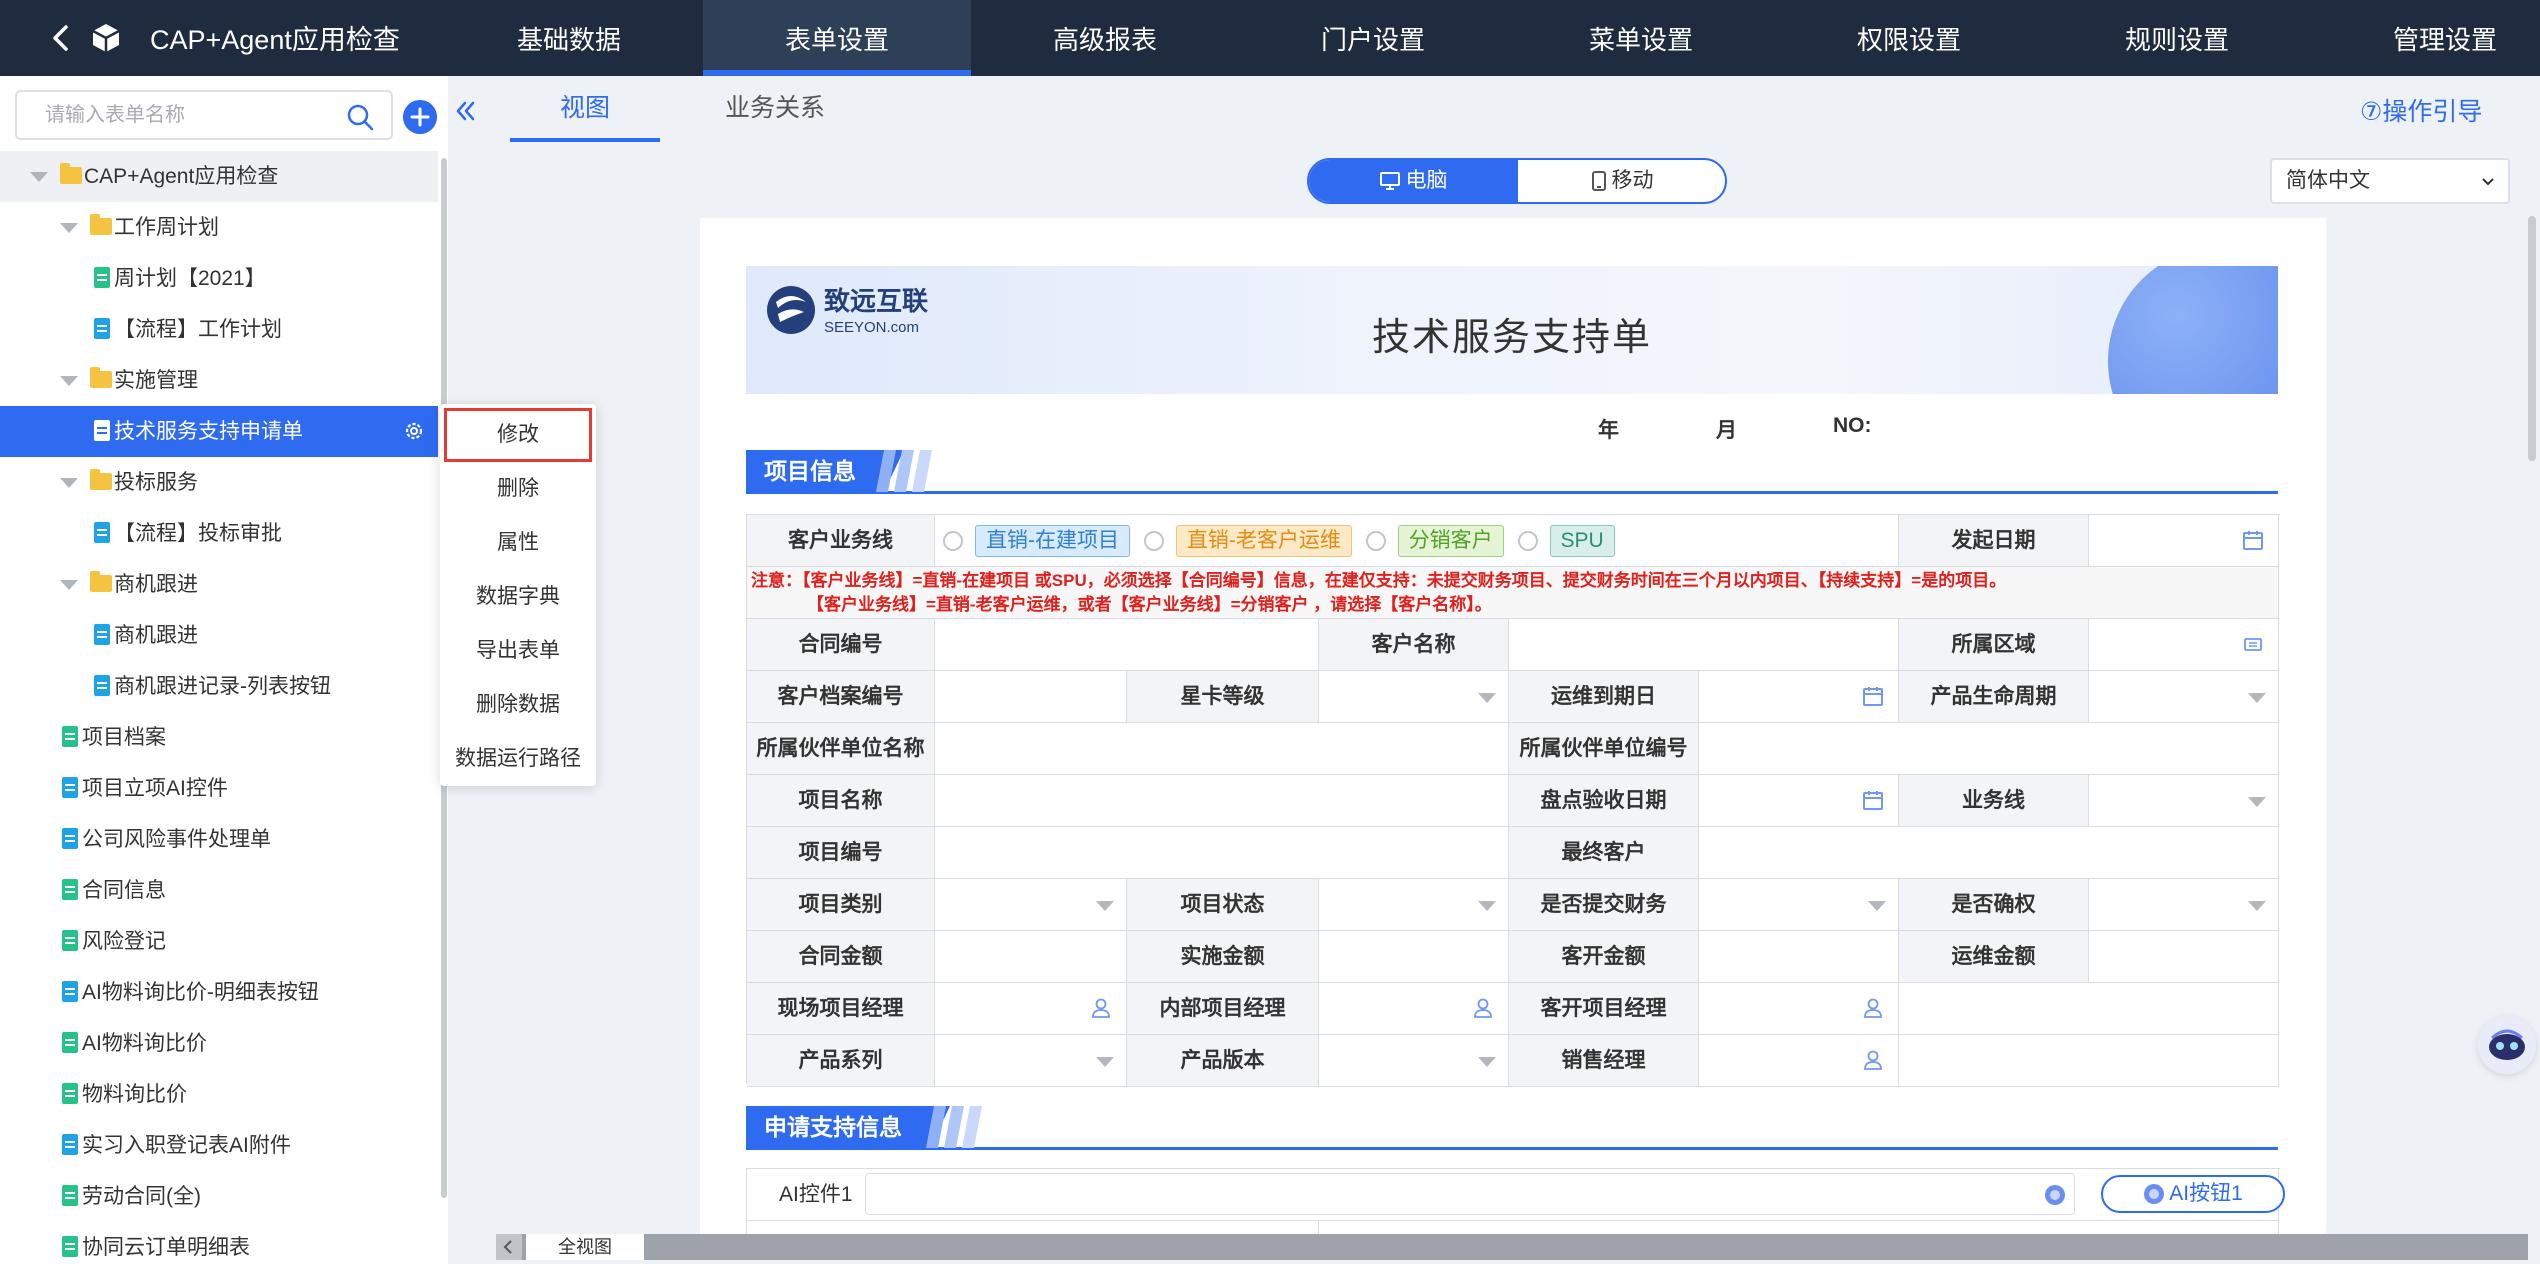 The image size is (2540, 1264). What do you see at coordinates (219, 1145) in the screenshot?
I see `sidebar-item: 实习入职登记表AI附件` at bounding box center [219, 1145].